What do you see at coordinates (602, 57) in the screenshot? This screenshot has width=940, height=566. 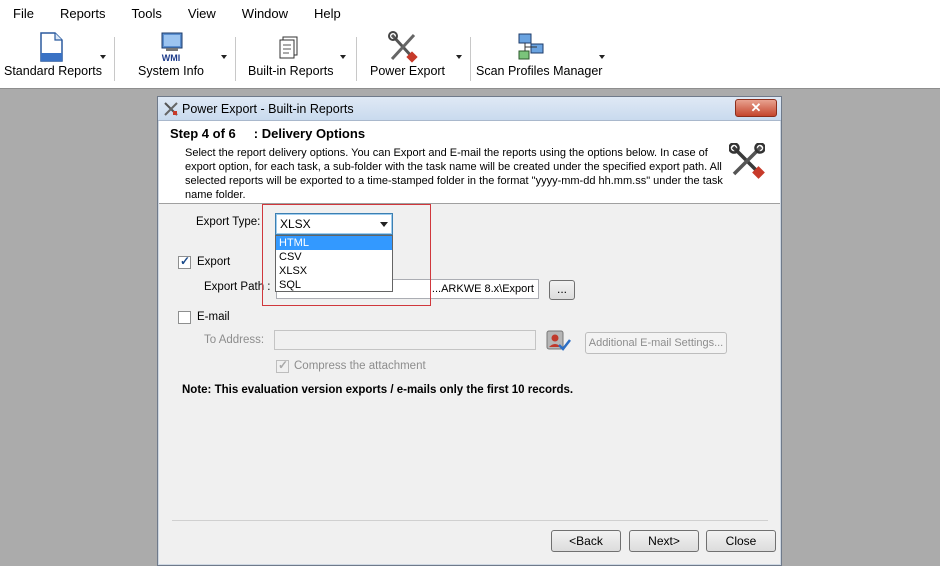 I see `scan-profiles-manager-dropdown-arrow` at bounding box center [602, 57].